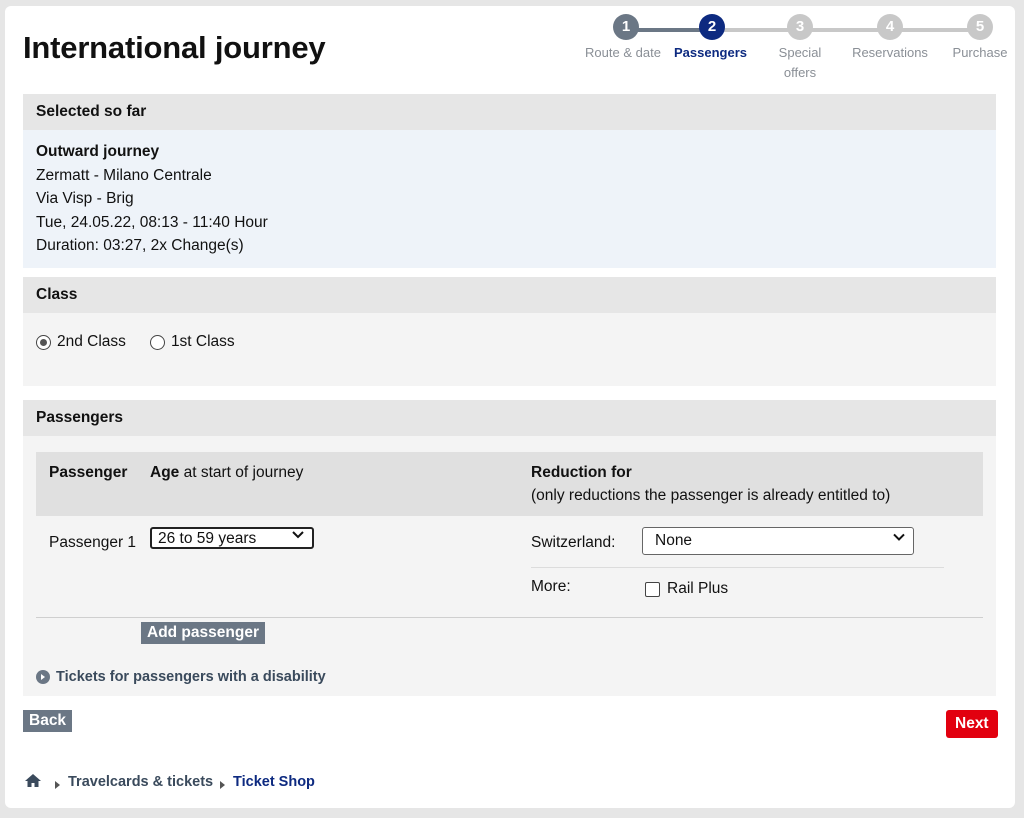 The height and width of the screenshot is (818, 1024). I want to click on passengers-heading: Passengers, so click(509, 418).